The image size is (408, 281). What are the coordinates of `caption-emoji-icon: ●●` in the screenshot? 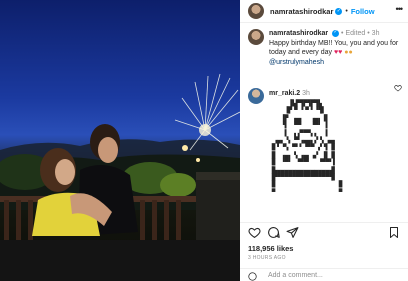 It's located at (348, 52).